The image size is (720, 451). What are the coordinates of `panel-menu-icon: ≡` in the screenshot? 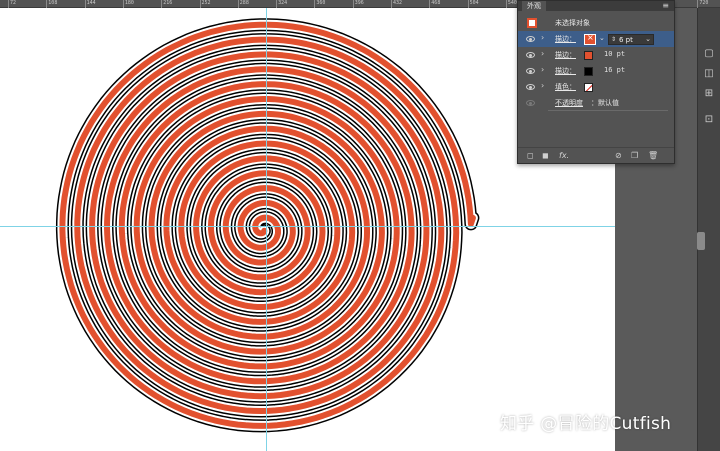 It's located at (665, 5).